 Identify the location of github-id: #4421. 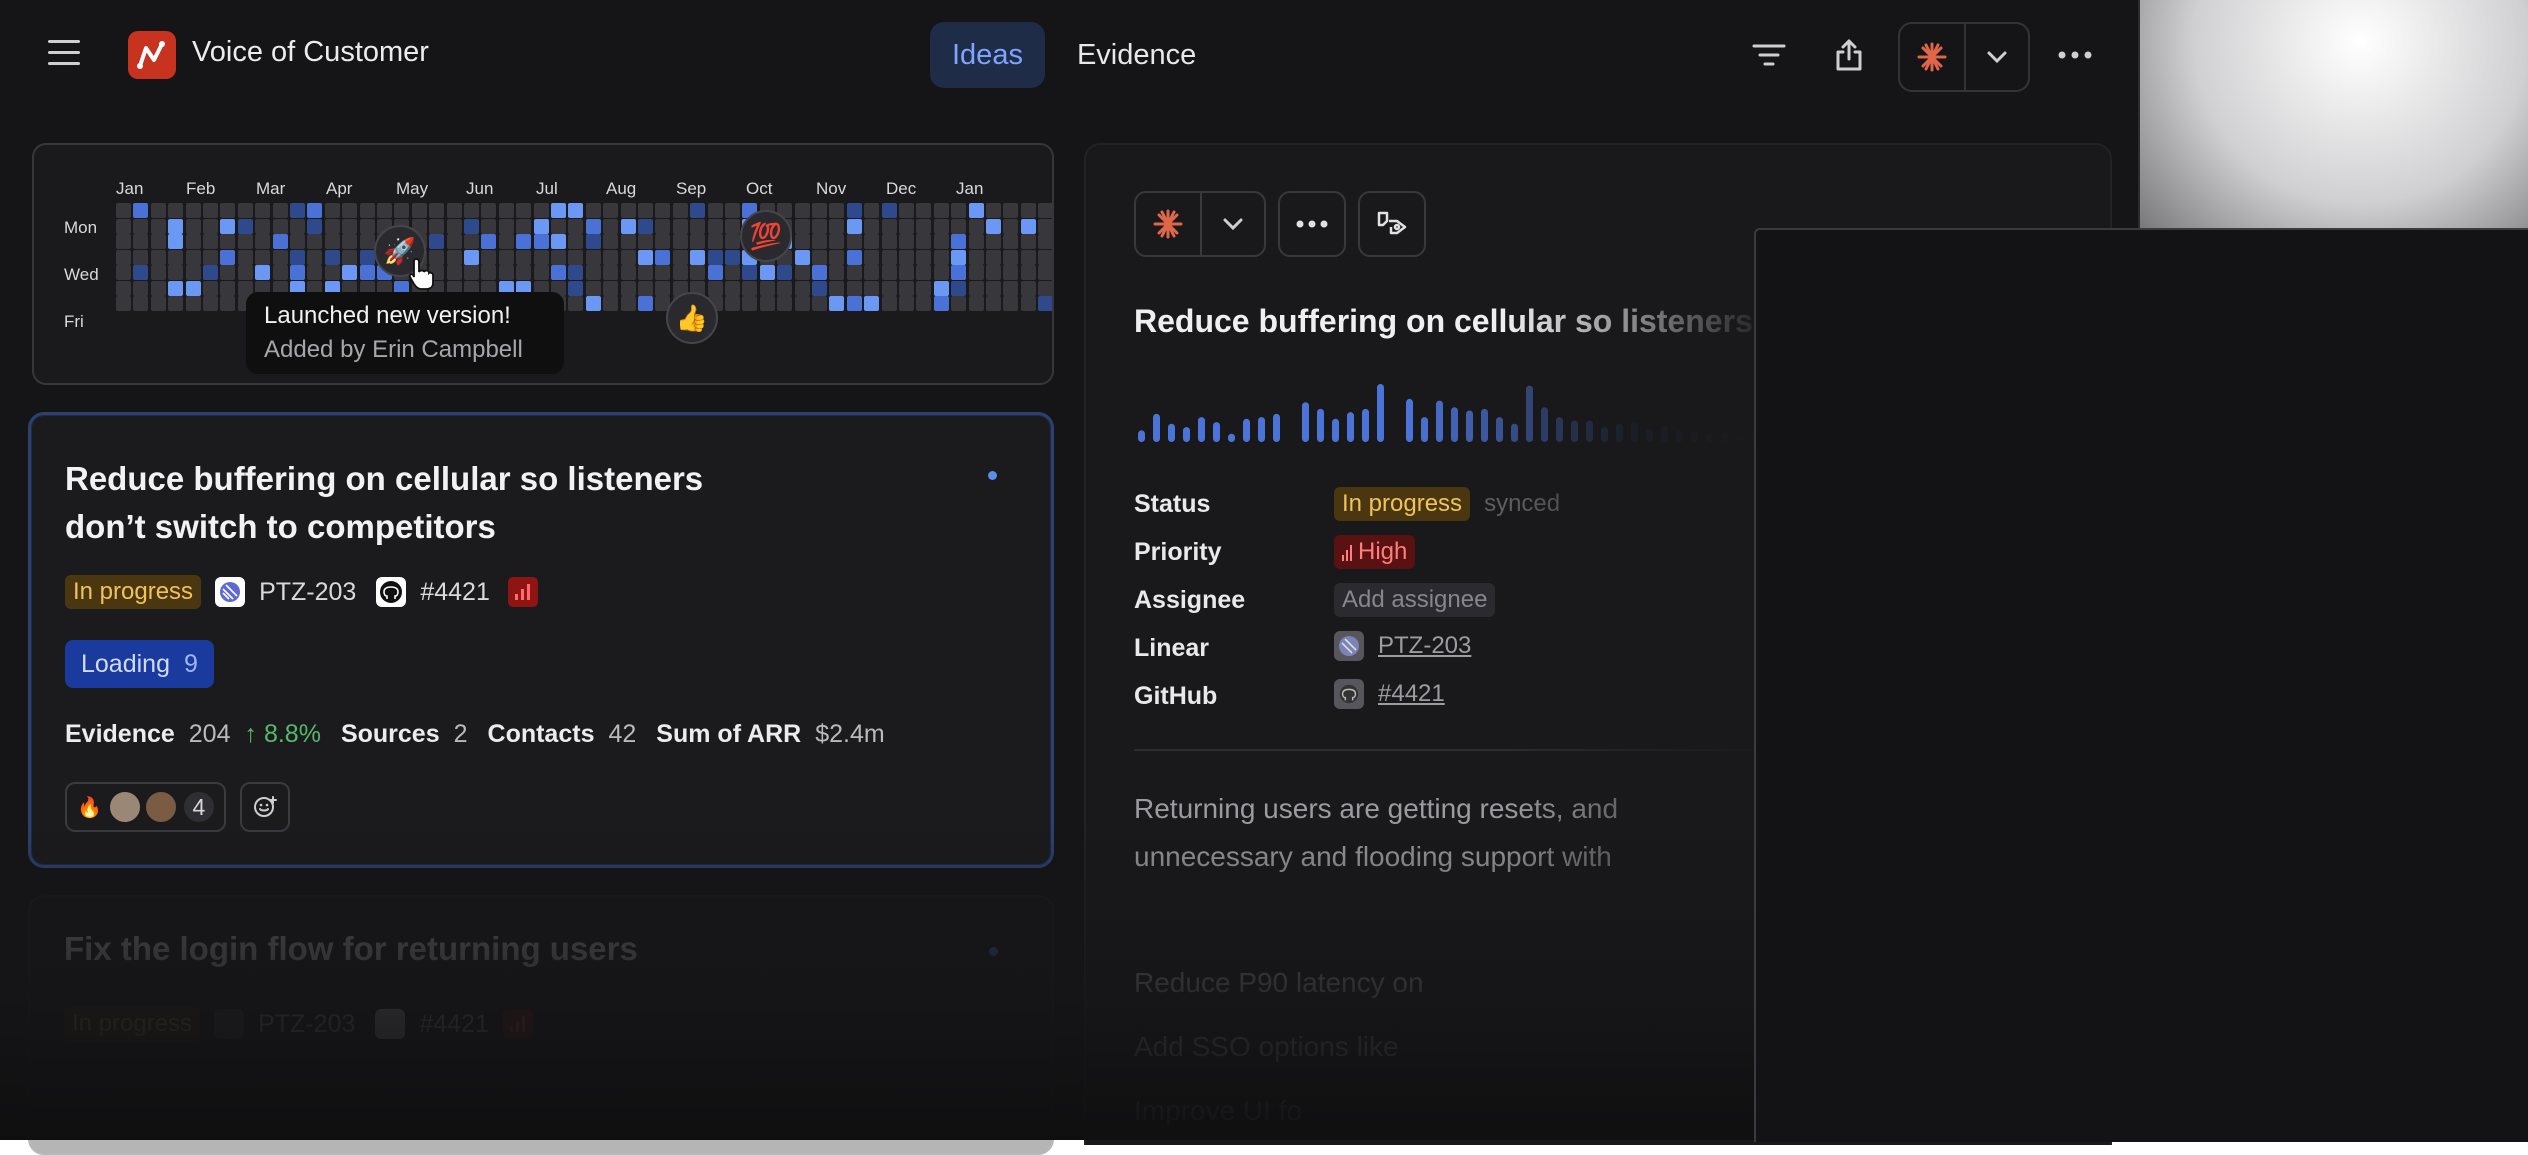
(455, 592).